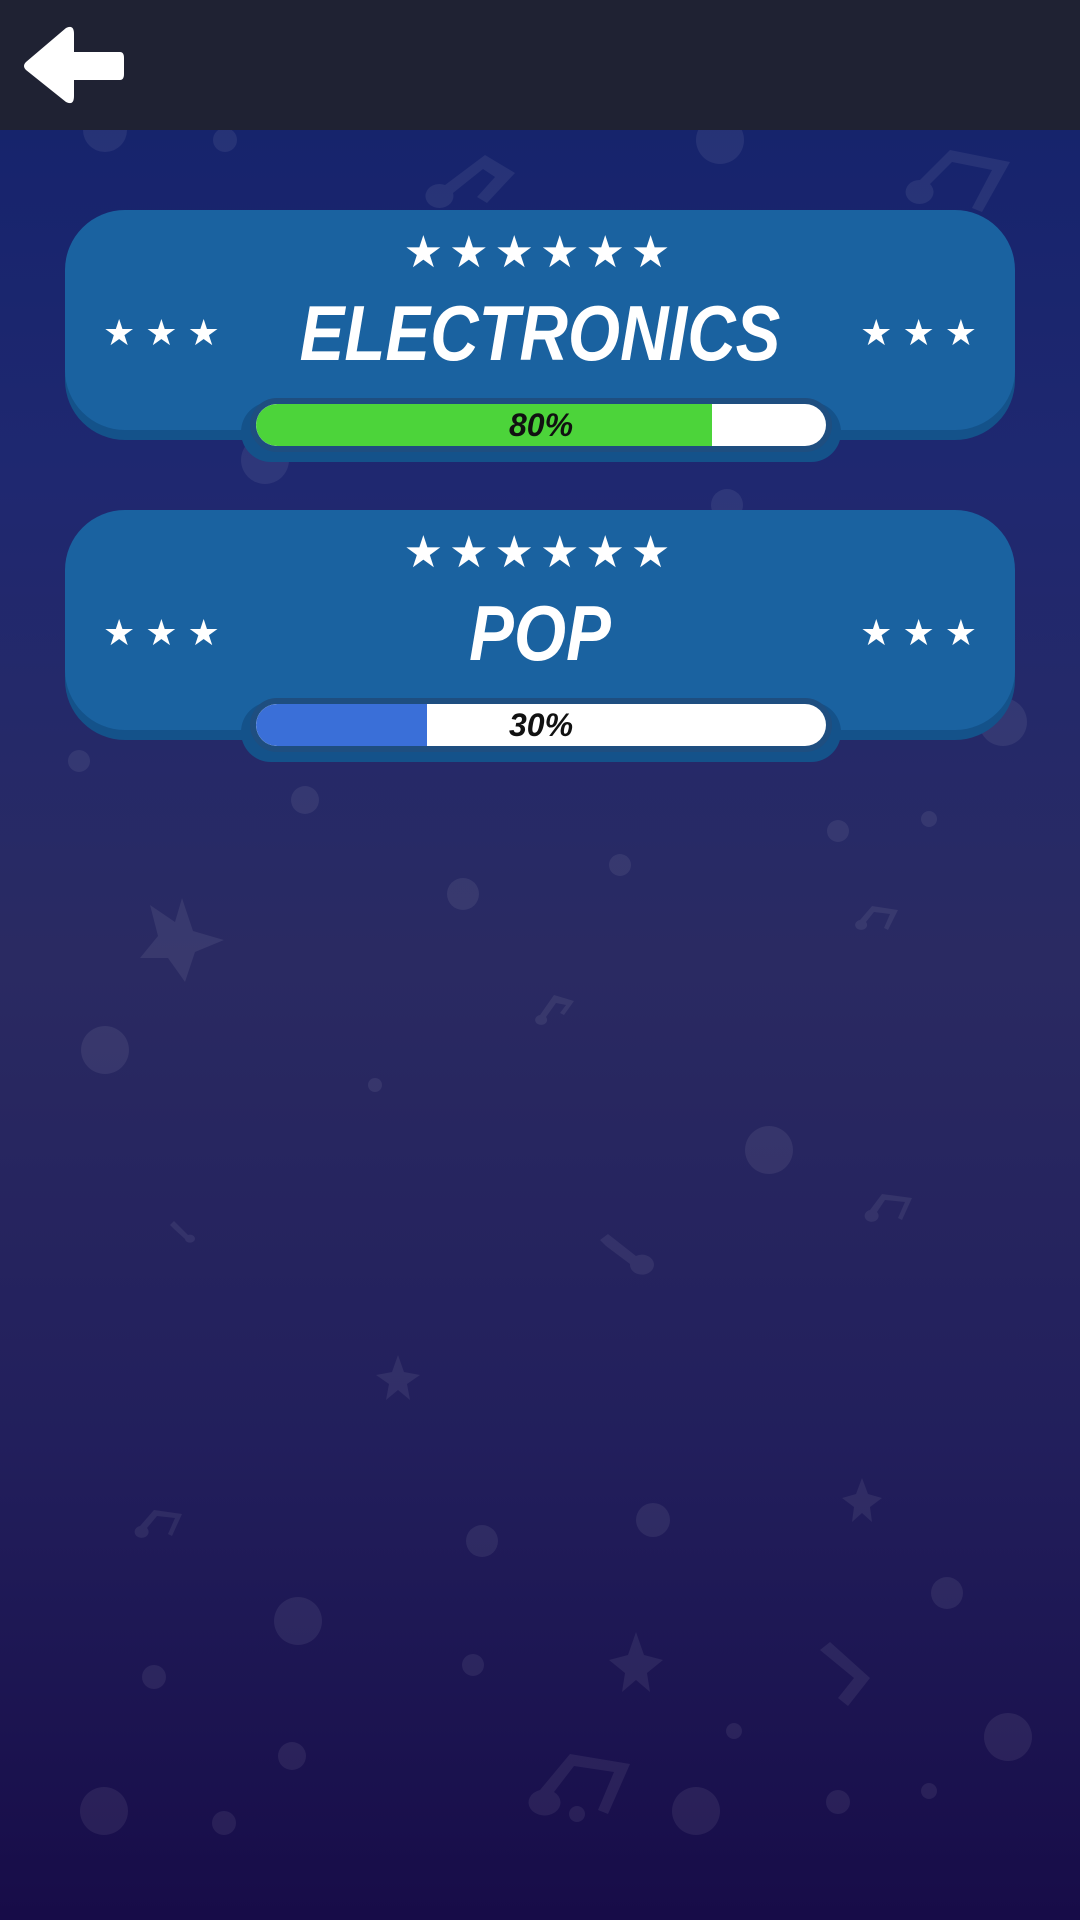 Image resolution: width=1080 pixels, height=1920 pixels. What do you see at coordinates (540, 333) in the screenshot?
I see `category-title: Electronics` at bounding box center [540, 333].